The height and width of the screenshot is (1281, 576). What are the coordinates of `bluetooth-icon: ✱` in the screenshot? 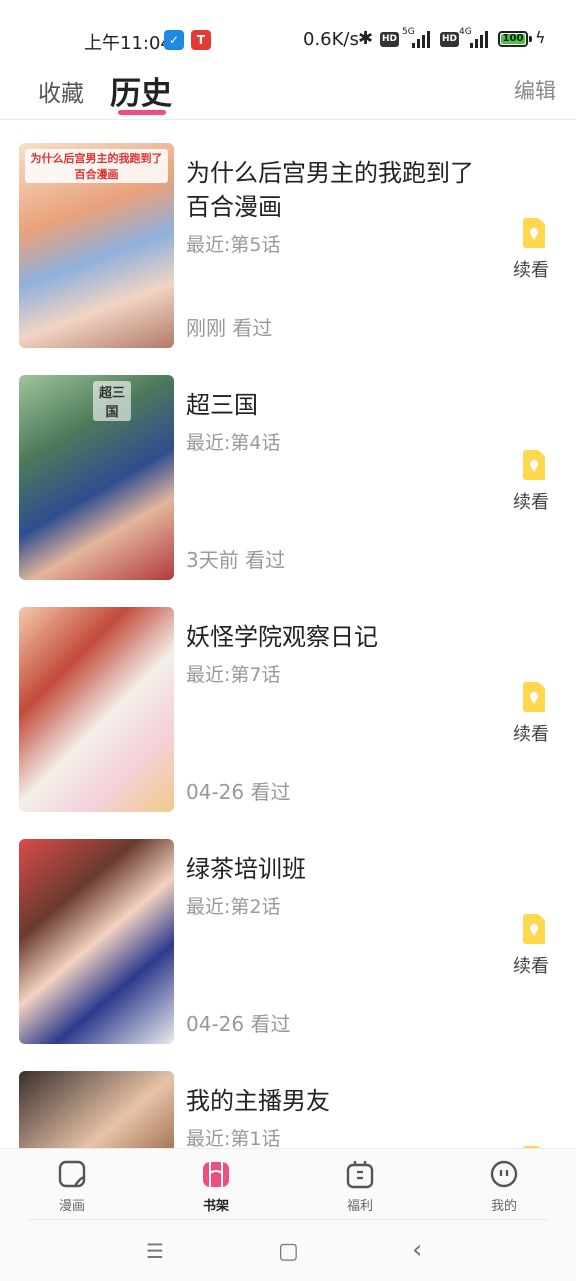 It's located at (366, 38).